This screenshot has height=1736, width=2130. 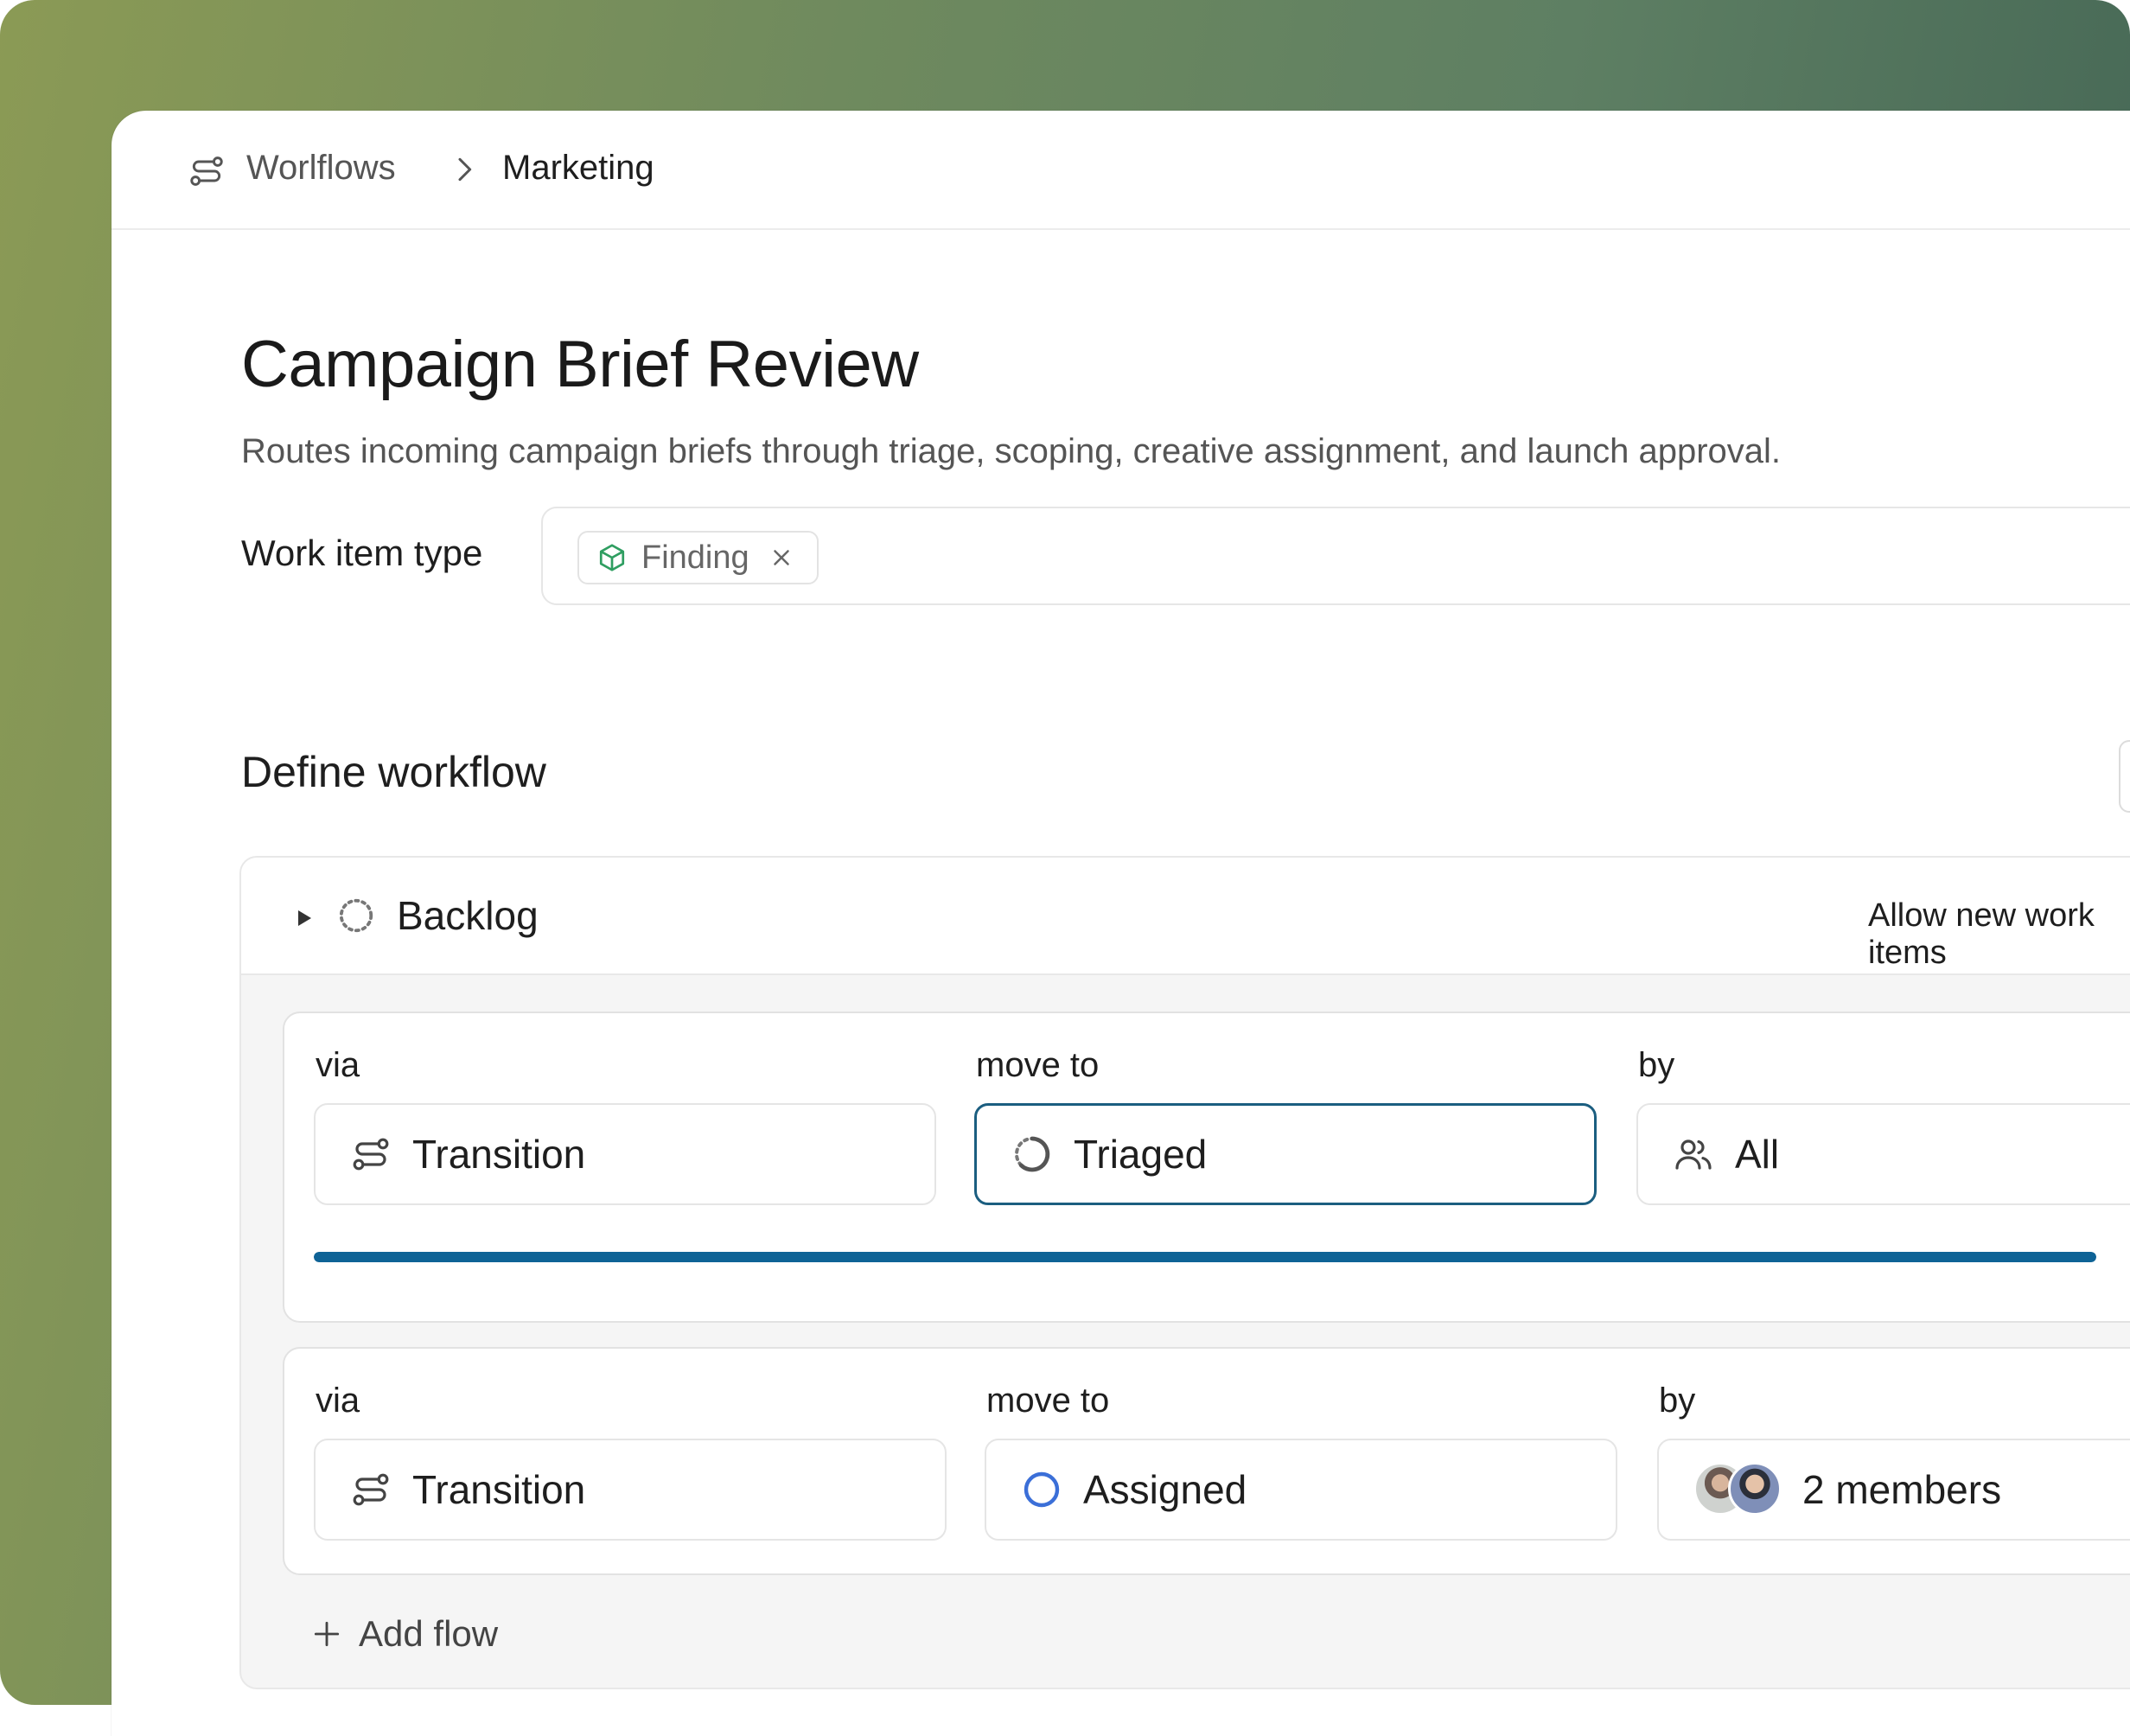 I want to click on work-item-type-field: Finding, so click(x=1336, y=556).